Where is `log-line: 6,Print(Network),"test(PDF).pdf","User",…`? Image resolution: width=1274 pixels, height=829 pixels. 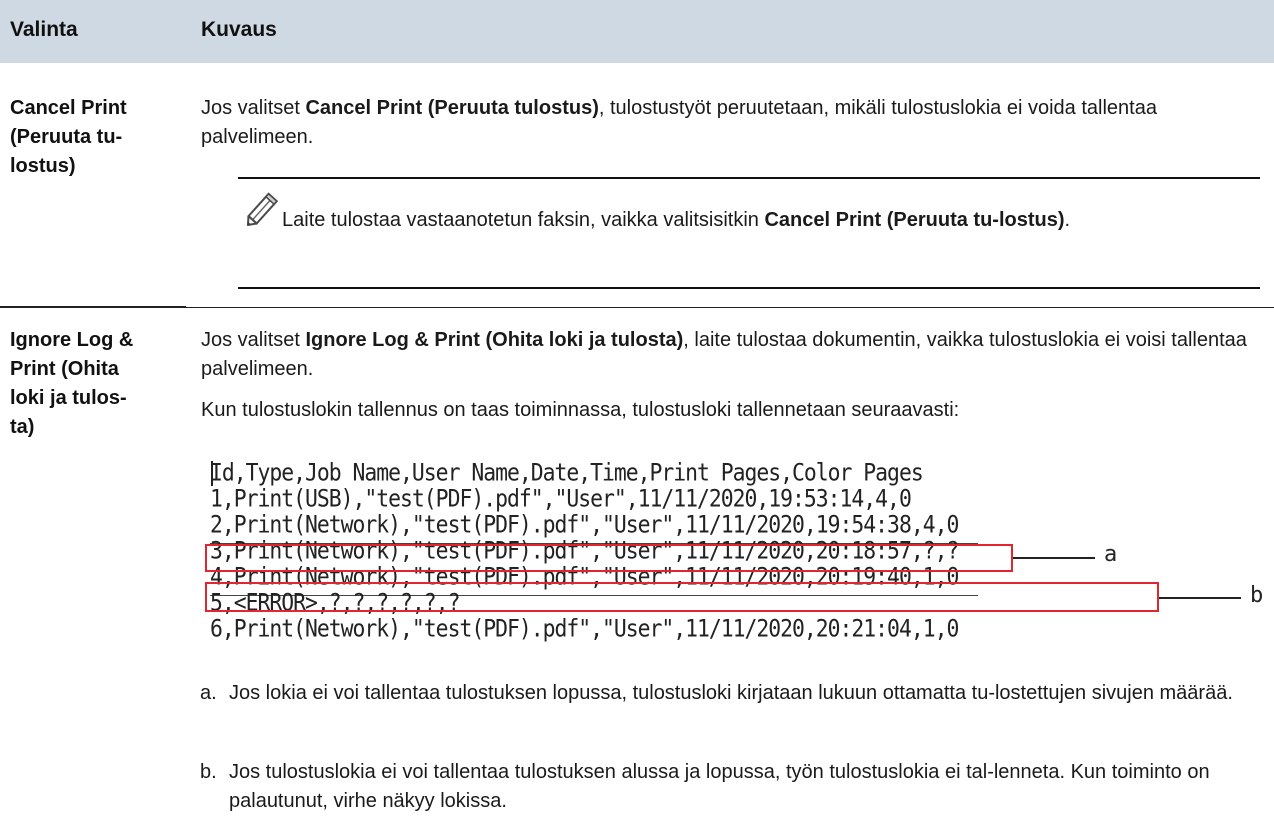 log-line: 6,Print(Network),"test(PDF).pdf","User",… is located at coordinates (584, 629).